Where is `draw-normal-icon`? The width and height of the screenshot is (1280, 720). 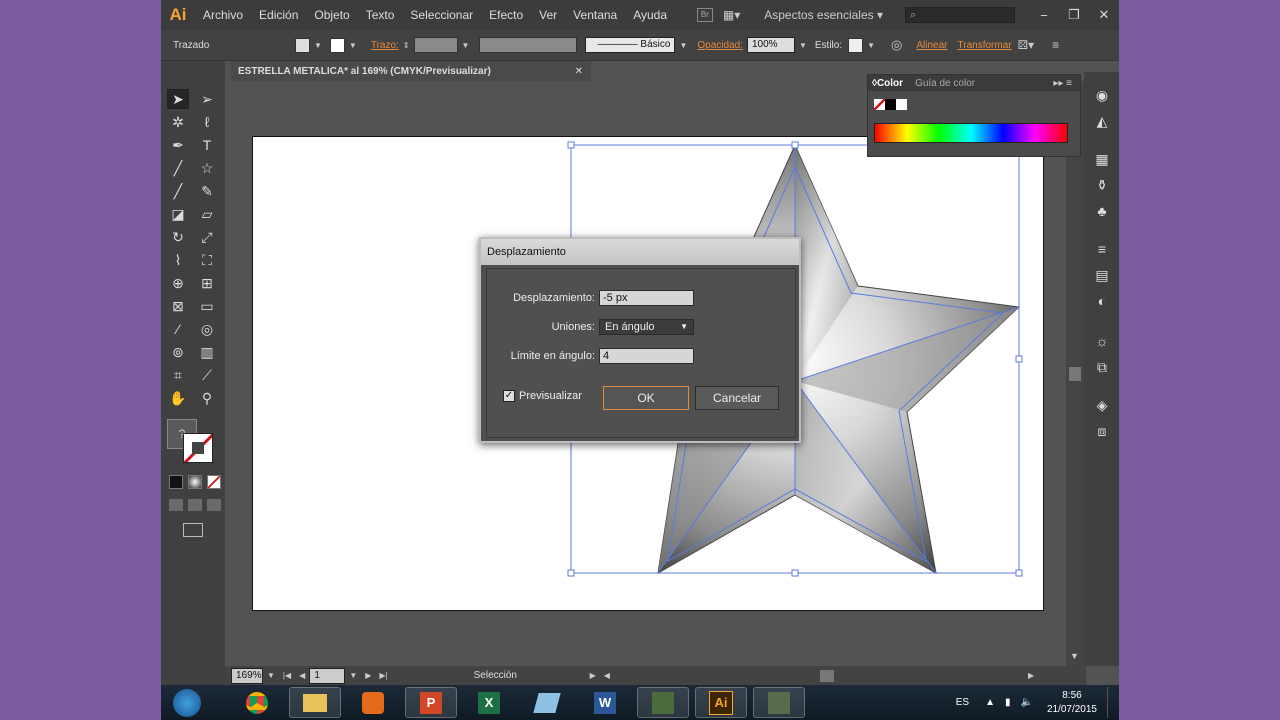
draw-normal-icon is located at coordinates (176, 505).